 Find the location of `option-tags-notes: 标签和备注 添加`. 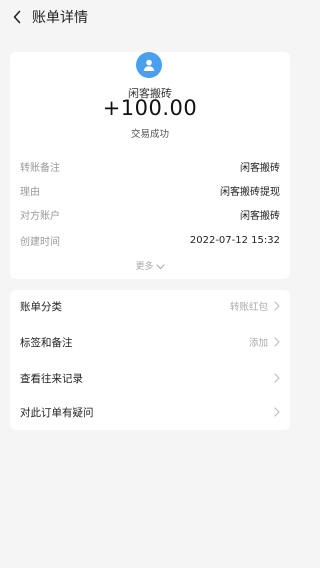

option-tags-notes: 标签和备注 添加 is located at coordinates (150, 342).